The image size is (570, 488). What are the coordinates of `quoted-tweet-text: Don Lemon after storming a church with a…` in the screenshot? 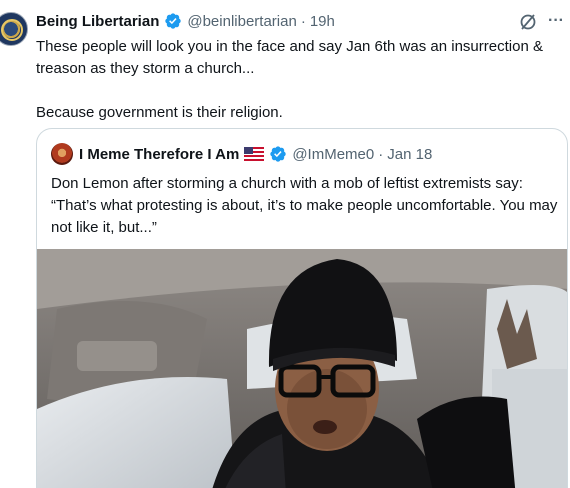 It's located at (304, 205).